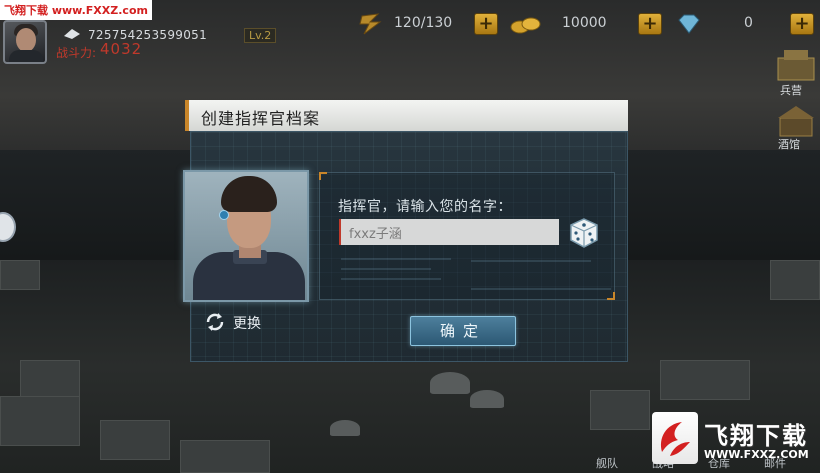 The width and height of the screenshot is (820, 473). Describe the element at coordinates (247, 324) in the screenshot. I see `change-label: 更换` at that location.